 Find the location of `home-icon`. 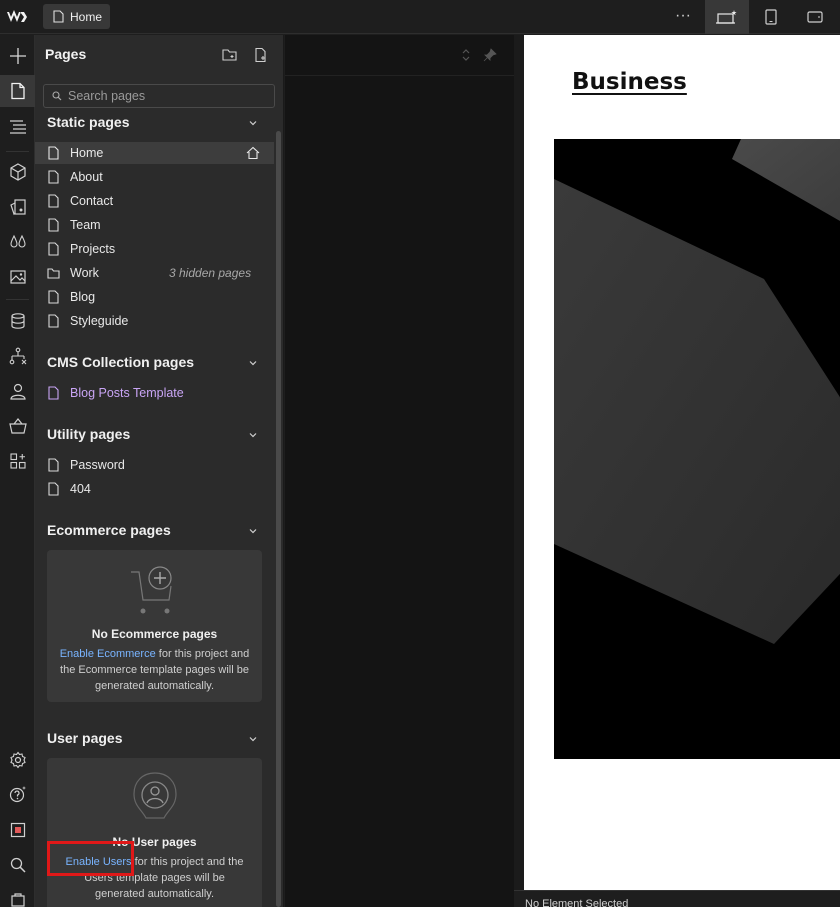

home-icon is located at coordinates (253, 153).